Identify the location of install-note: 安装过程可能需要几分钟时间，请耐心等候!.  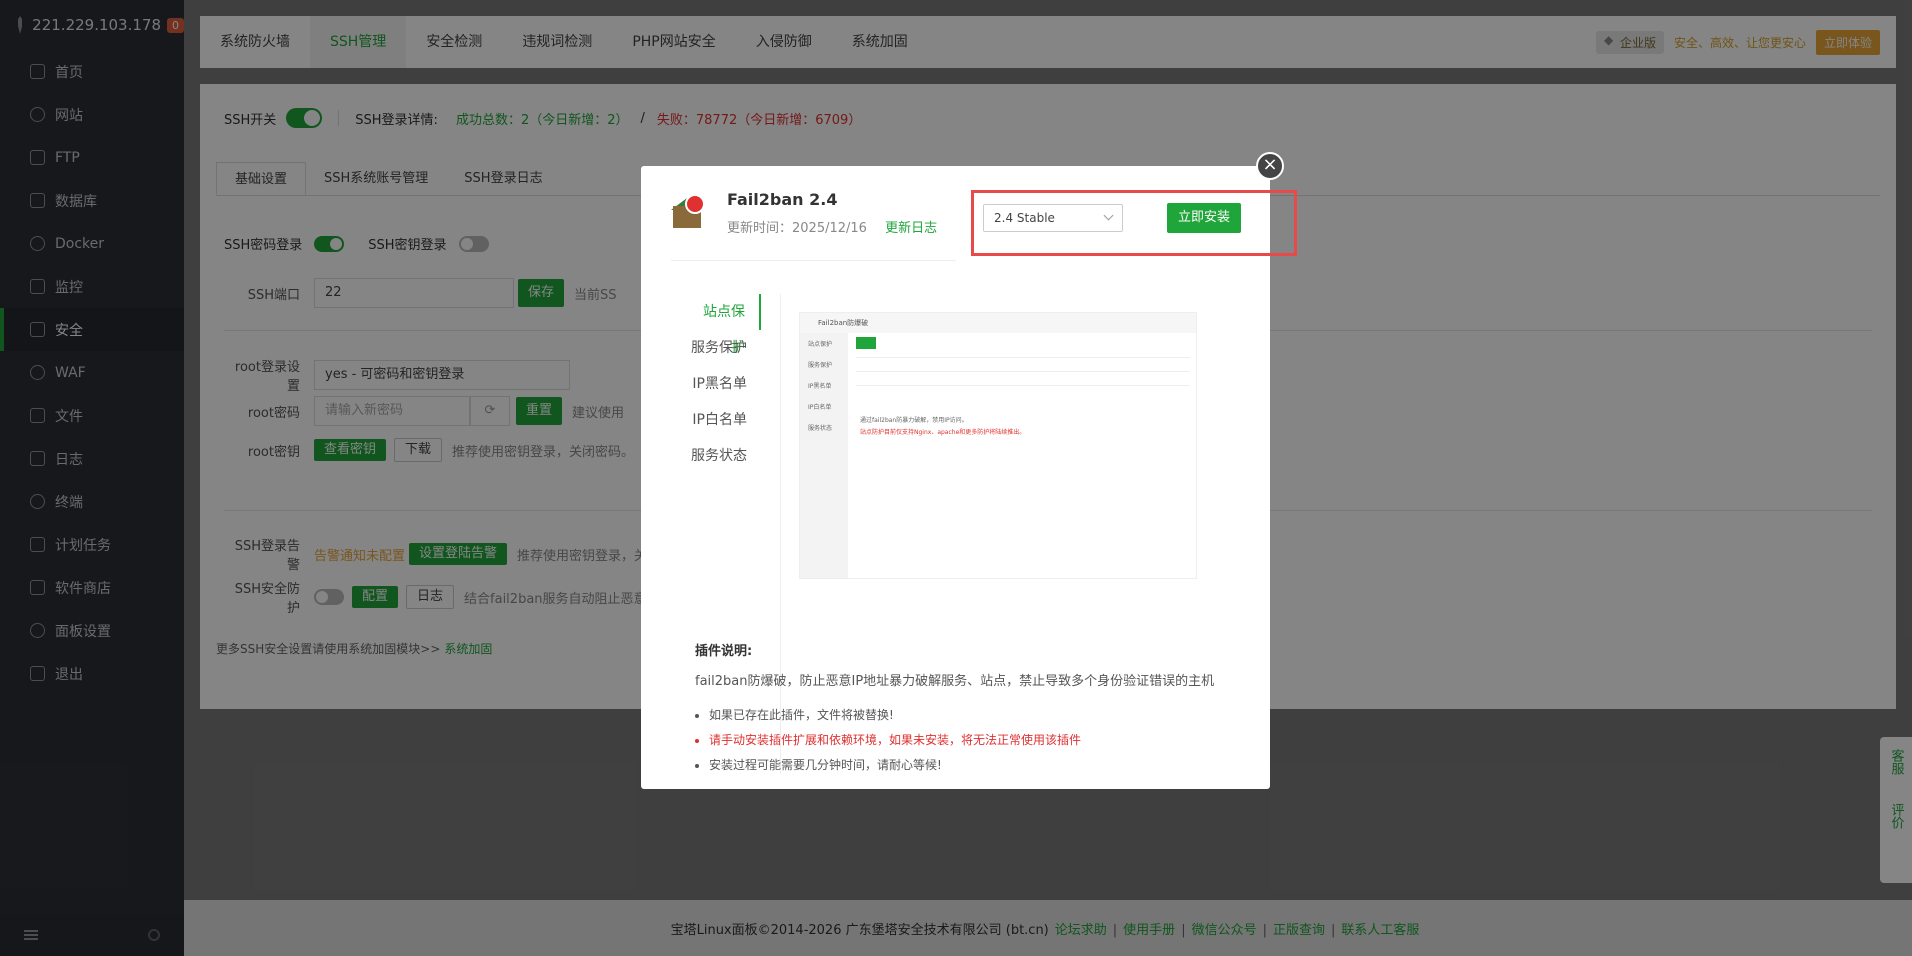
(895, 764).